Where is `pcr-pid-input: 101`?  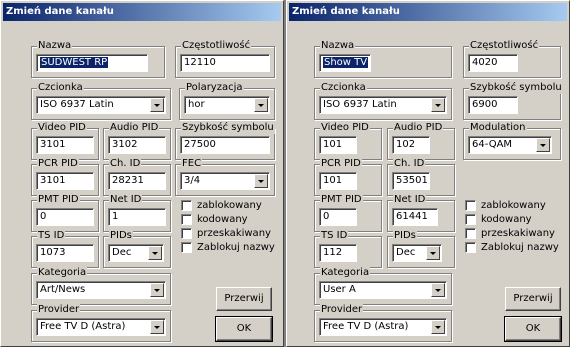 pcr-pid-input: 101 is located at coordinates (338, 181).